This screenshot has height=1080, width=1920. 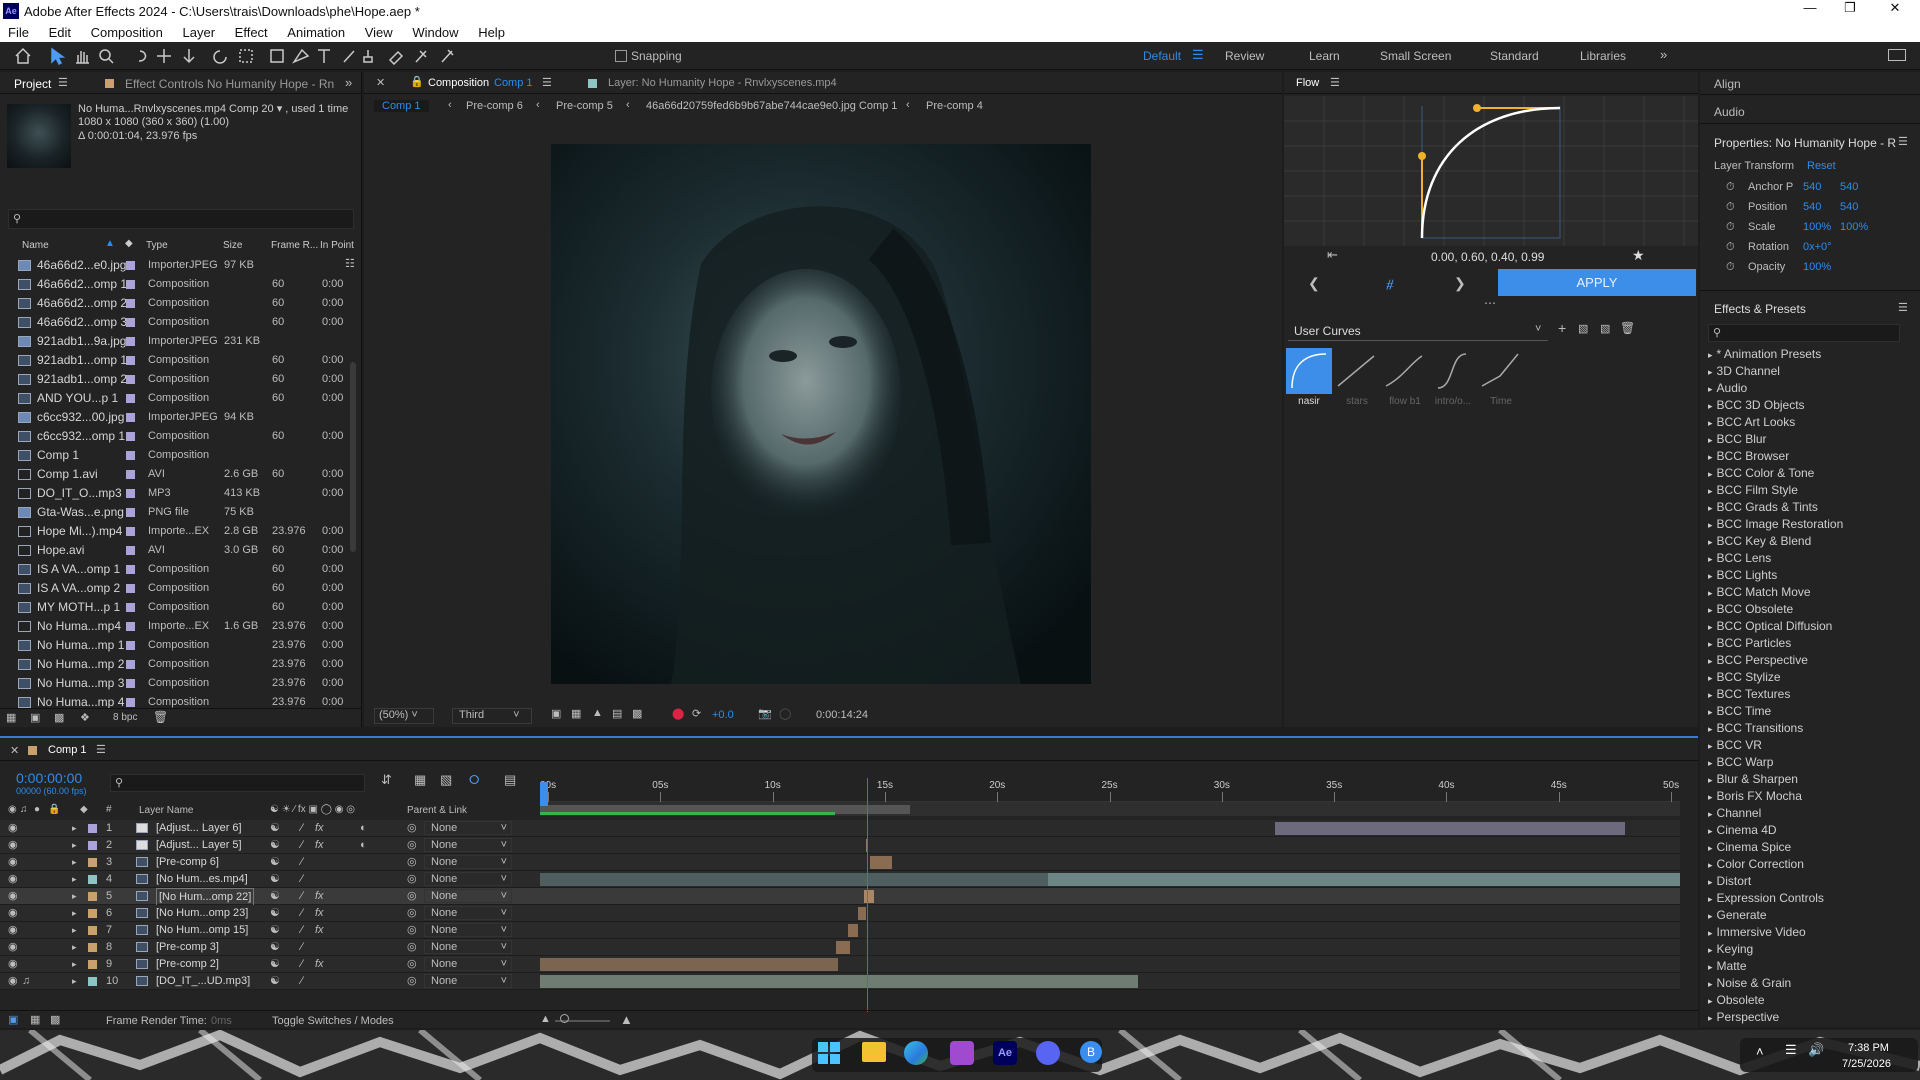 What do you see at coordinates (319, 845) in the screenshot?
I see `fx-switch-icon: fx` at bounding box center [319, 845].